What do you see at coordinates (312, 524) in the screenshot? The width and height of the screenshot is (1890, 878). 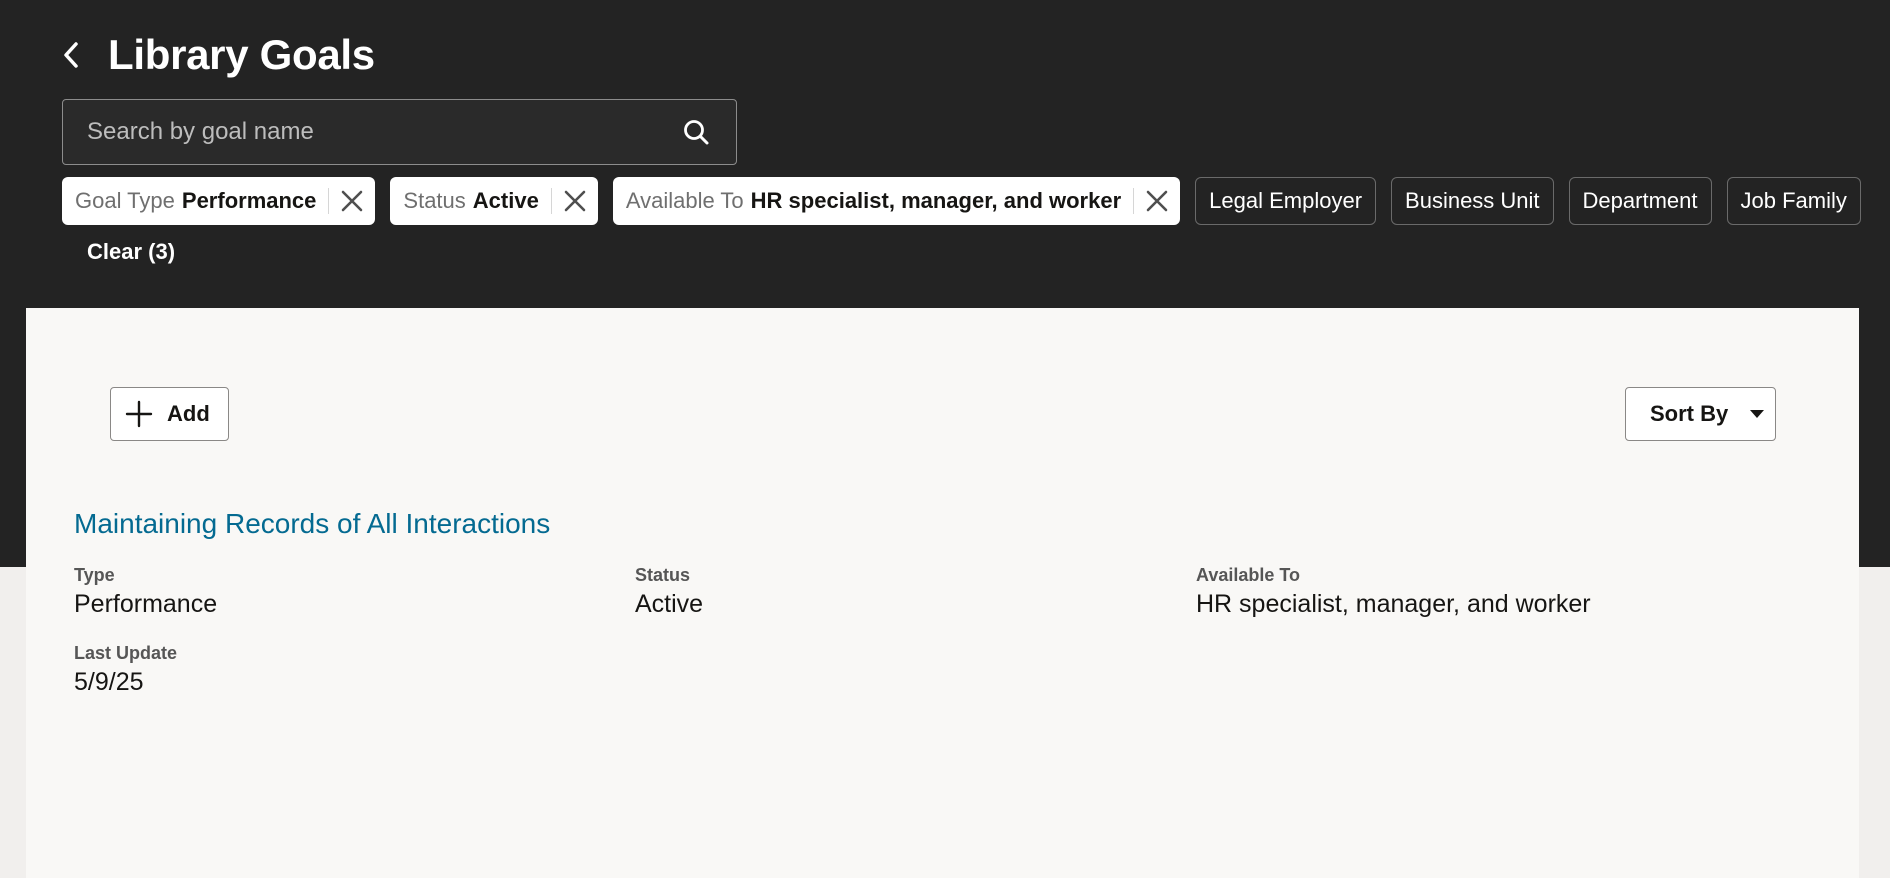 I see `goal-title-link: Maintaining Records of All Interactions` at bounding box center [312, 524].